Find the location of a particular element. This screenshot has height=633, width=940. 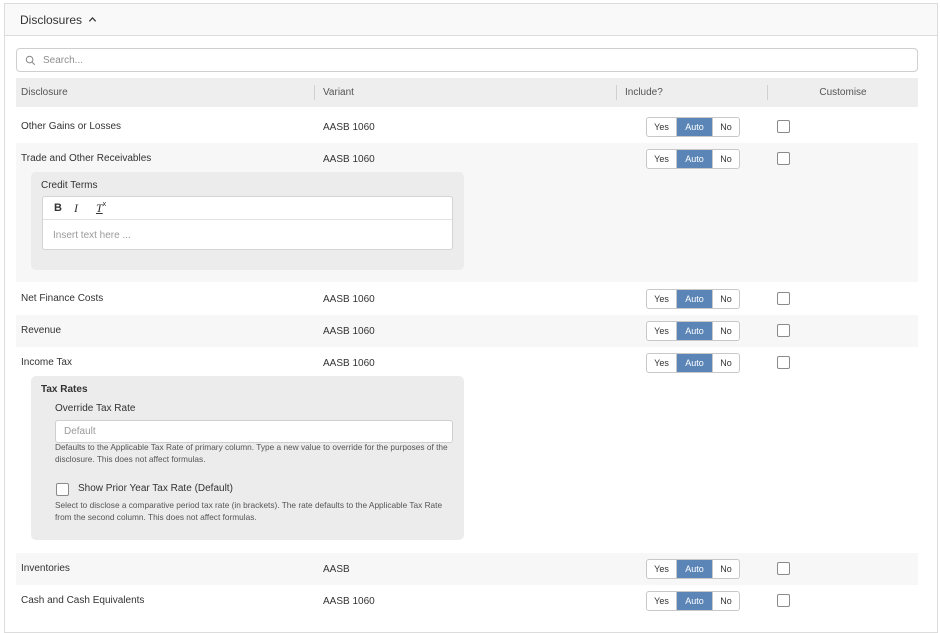

clear-format-button: Tx is located at coordinates (101, 208).